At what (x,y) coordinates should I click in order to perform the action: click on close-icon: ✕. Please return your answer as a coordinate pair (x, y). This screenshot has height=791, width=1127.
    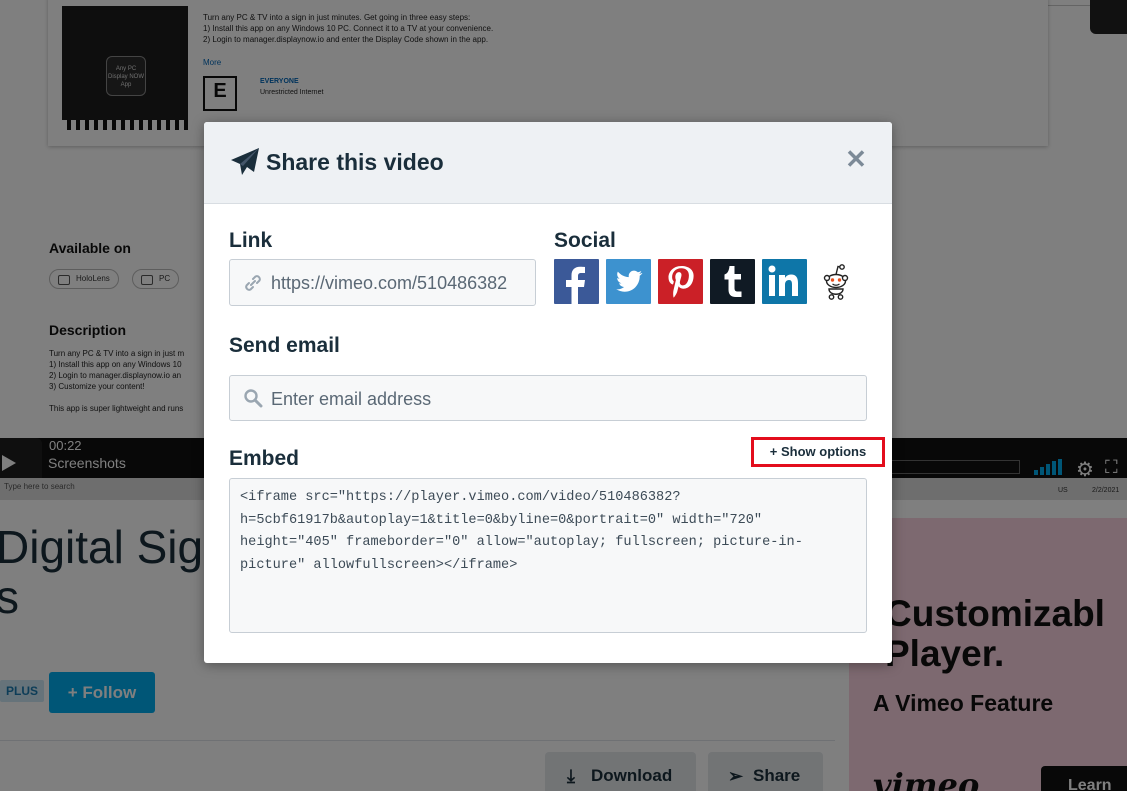
    Looking at the image, I should click on (856, 159).